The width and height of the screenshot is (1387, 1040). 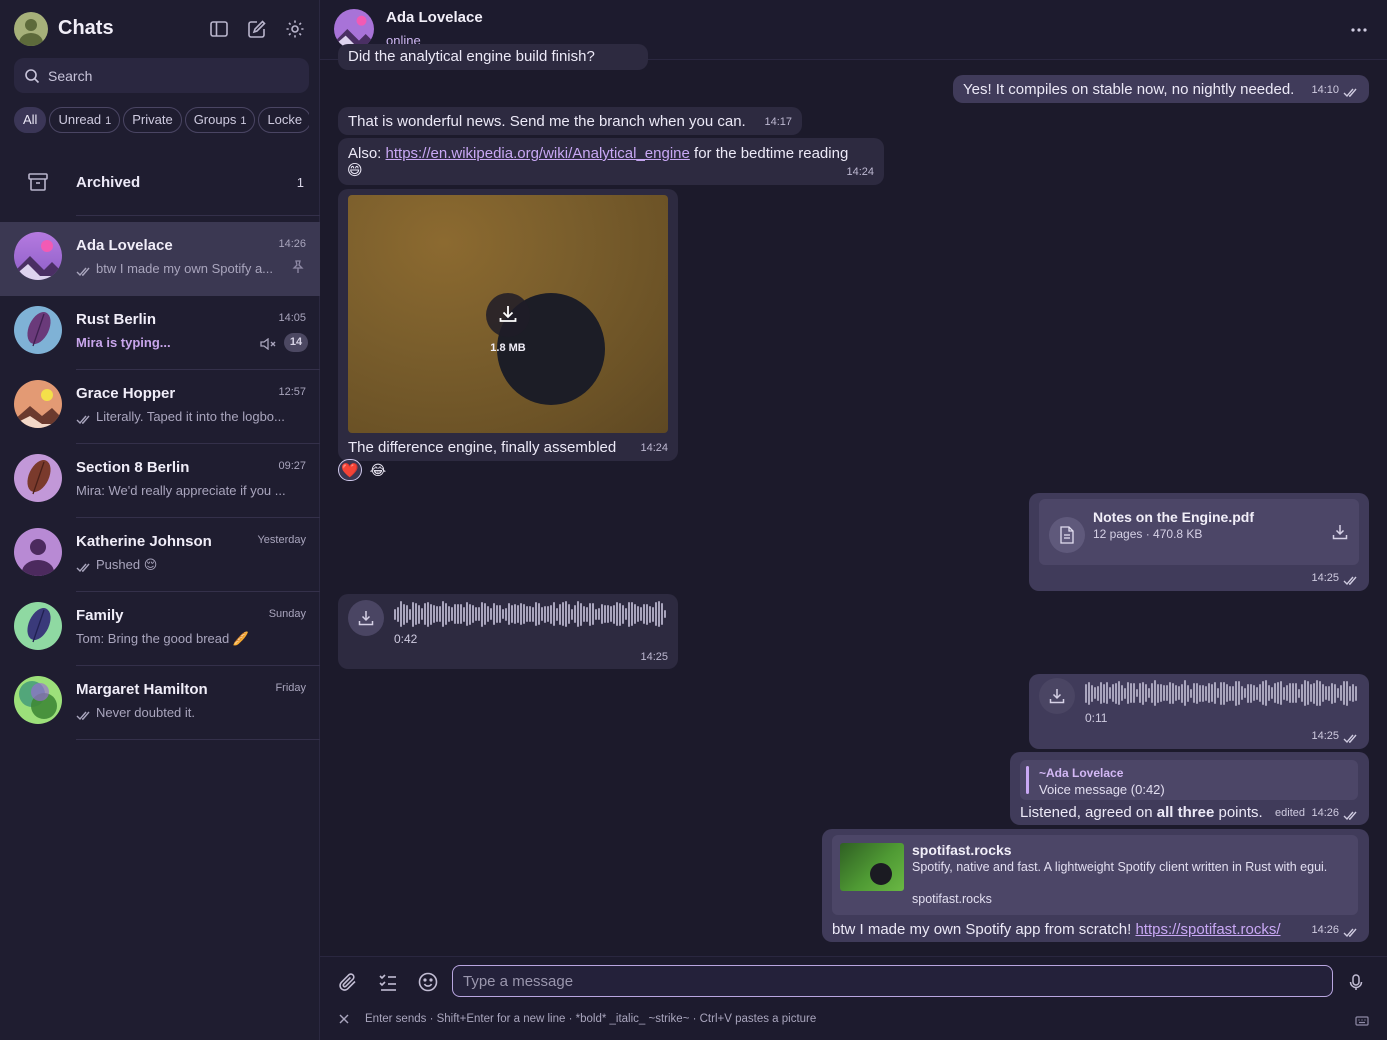 What do you see at coordinates (1362, 1022) in the screenshot?
I see `keyboard-icon` at bounding box center [1362, 1022].